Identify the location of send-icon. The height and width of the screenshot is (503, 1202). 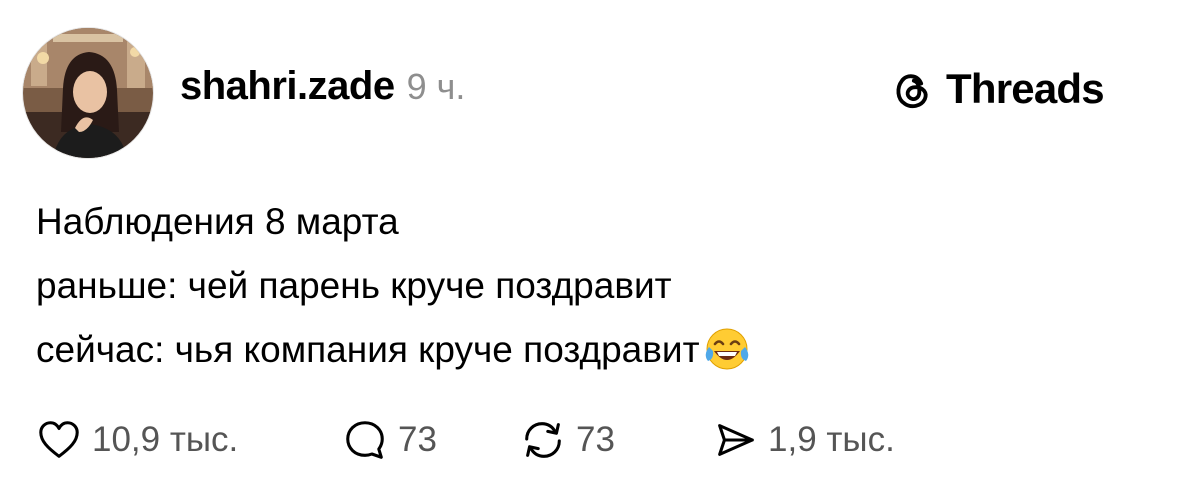
(736, 440).